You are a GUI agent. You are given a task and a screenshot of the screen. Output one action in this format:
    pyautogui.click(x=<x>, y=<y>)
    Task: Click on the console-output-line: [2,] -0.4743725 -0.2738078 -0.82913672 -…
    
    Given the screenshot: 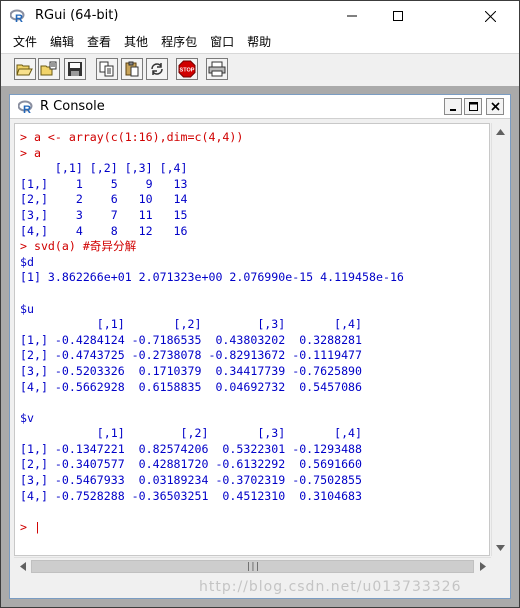 What is the action you would take?
    pyautogui.click(x=191, y=355)
    